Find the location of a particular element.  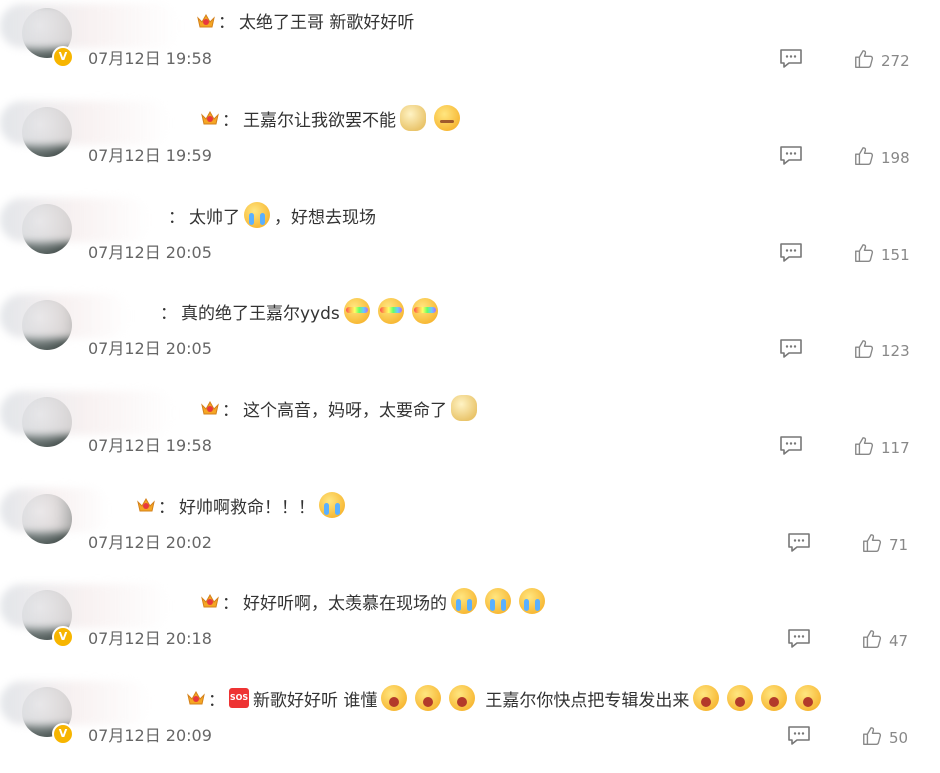

like-button: 272 is located at coordinates (881, 61).